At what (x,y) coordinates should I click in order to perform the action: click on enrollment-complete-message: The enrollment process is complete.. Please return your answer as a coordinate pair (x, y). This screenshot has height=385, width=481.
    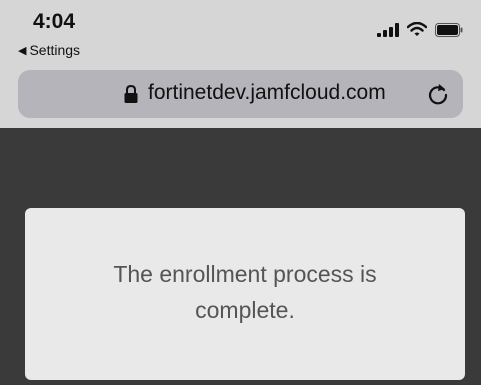
    Looking at the image, I should click on (245, 292).